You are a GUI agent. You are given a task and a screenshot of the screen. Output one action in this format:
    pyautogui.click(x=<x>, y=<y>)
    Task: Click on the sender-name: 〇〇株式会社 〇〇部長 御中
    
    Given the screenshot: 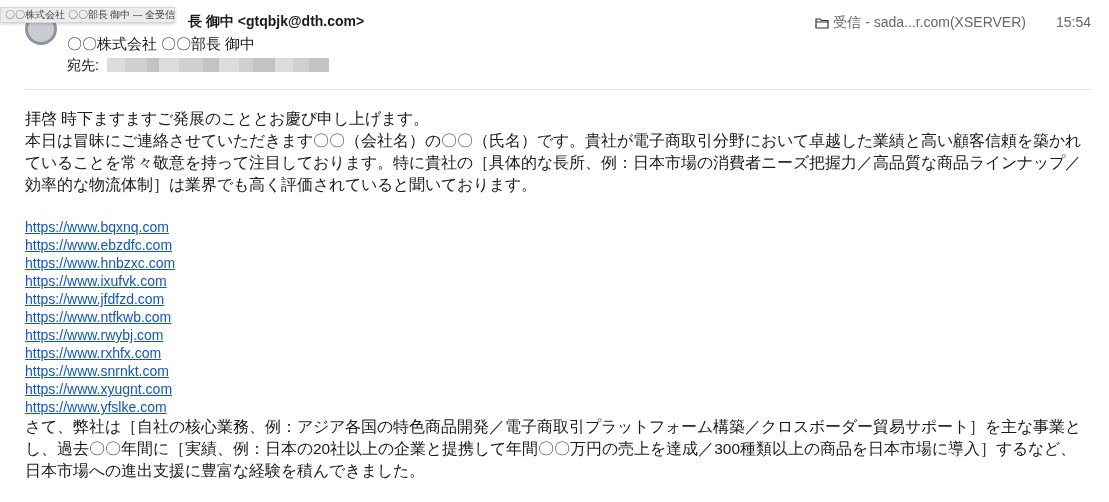 What is the action you would take?
    pyautogui.click(x=161, y=44)
    